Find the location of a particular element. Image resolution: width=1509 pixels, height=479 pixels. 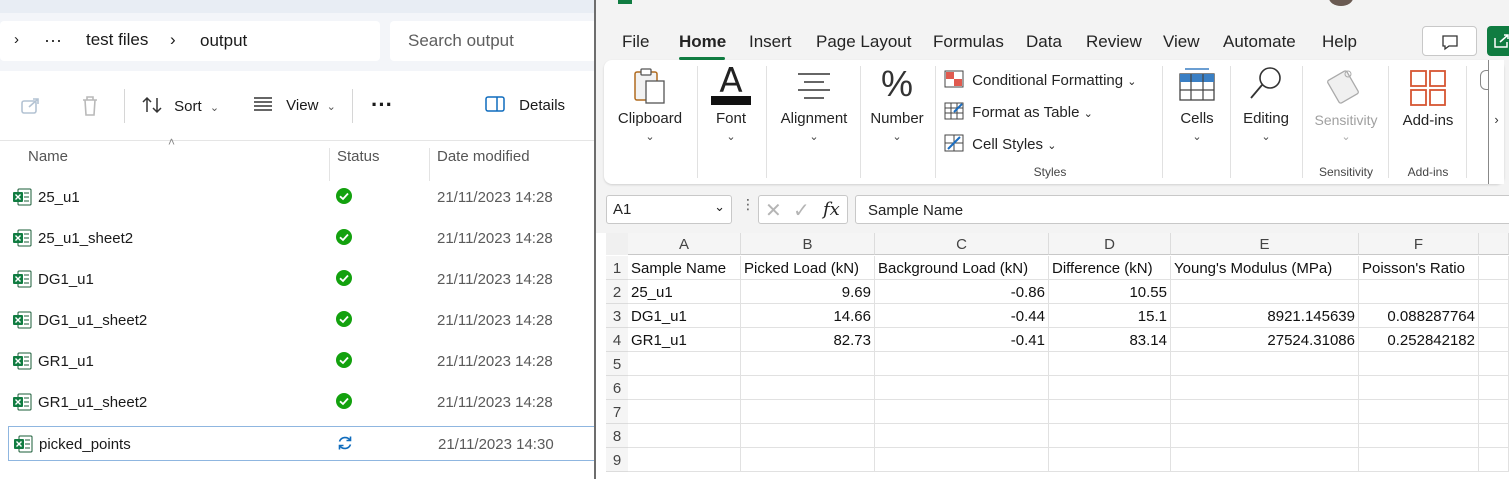

column-header-d: D is located at coordinates (1110, 244).